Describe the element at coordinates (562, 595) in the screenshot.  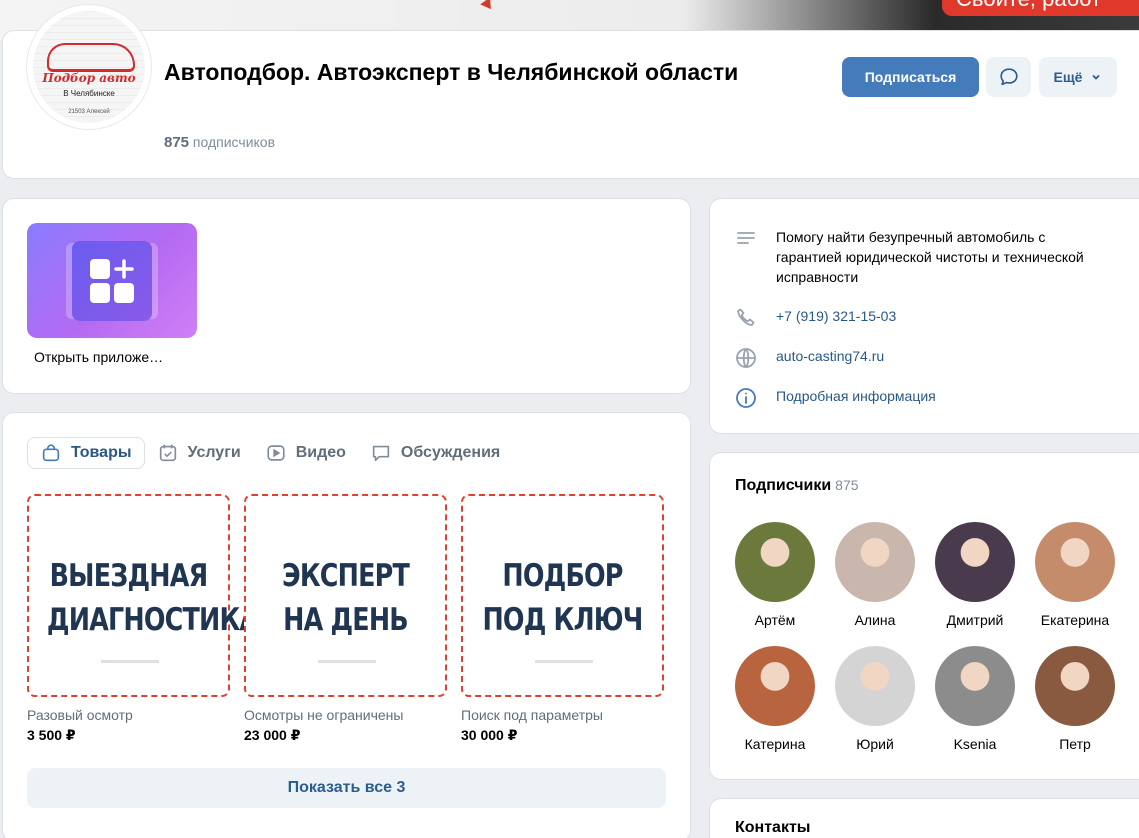
I see `product-image: ПОДБОР ПОД КЛЮЧ` at that location.